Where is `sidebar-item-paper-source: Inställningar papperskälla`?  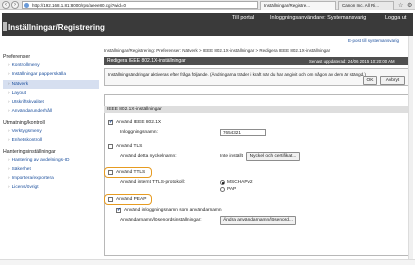 sidebar-item-paper-source: Inställningar papperskälla is located at coordinates (37, 74).